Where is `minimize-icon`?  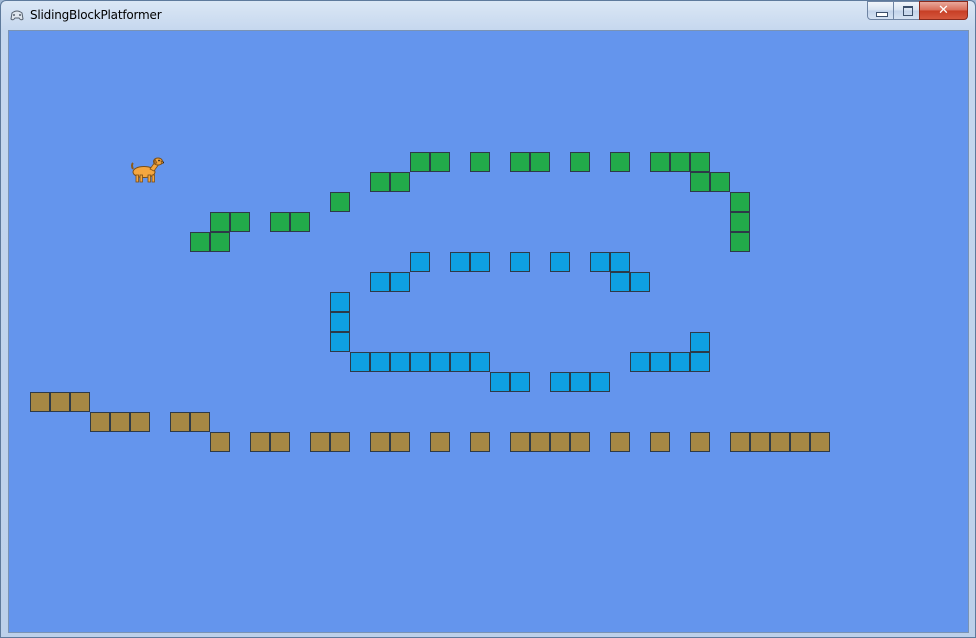
minimize-icon is located at coordinates (882, 14).